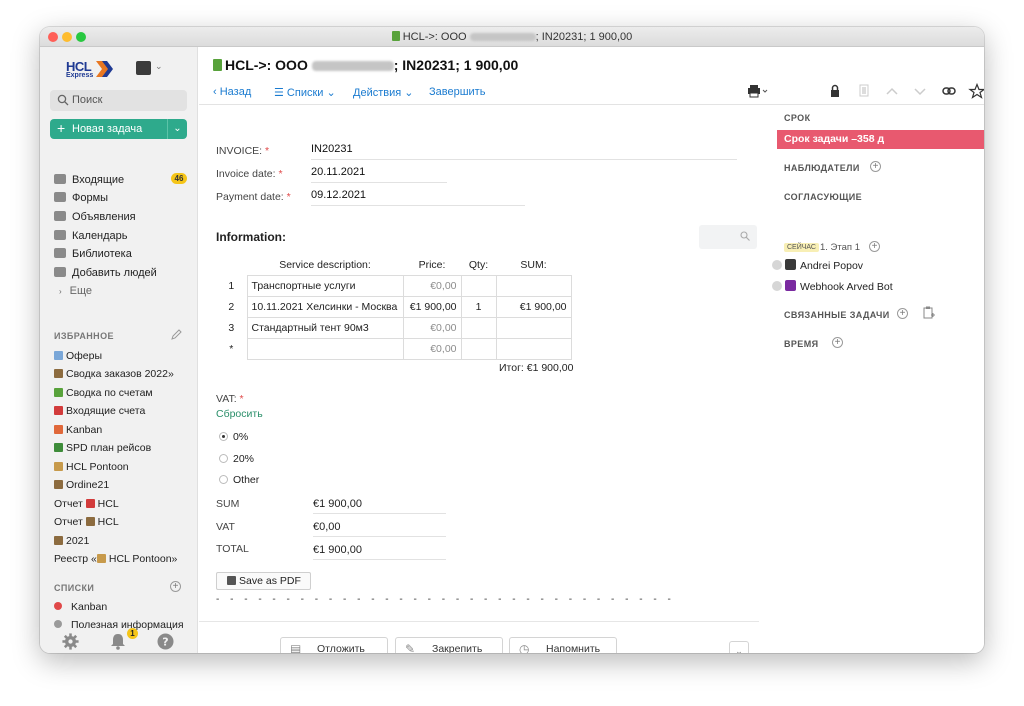 The height and width of the screenshot is (706, 1024). I want to click on description-cell, so click(325, 348).